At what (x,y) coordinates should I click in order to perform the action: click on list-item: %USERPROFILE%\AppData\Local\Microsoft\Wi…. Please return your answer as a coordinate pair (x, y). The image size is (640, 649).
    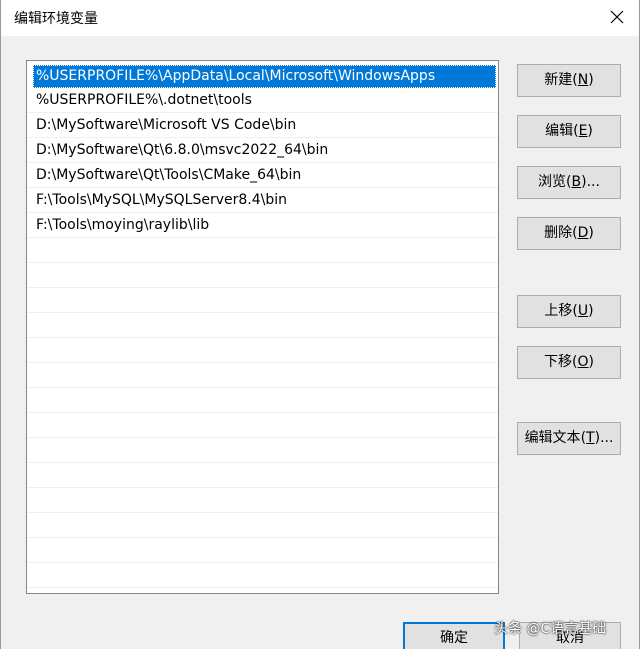
    Looking at the image, I should click on (264, 76).